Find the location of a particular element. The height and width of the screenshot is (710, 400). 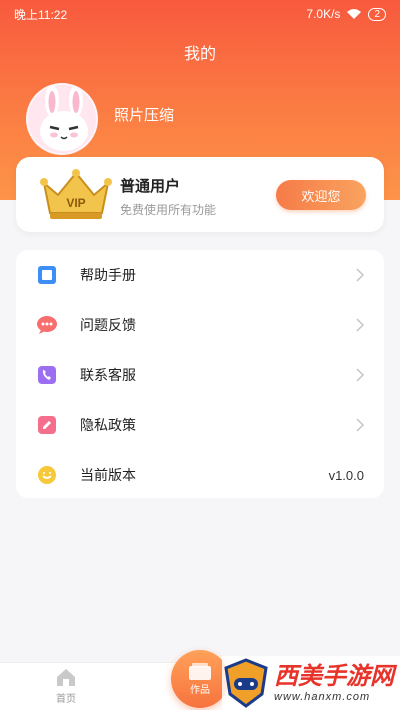

menu-item-feedback: 问题反馈 is located at coordinates (200, 325).